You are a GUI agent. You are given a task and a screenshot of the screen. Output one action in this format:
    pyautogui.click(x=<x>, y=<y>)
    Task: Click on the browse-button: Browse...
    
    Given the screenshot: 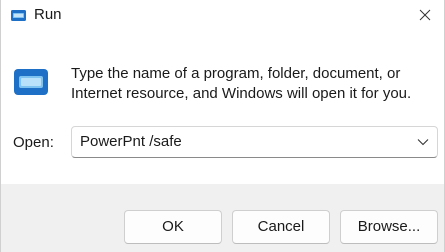 What is the action you would take?
    pyautogui.click(x=389, y=227)
    